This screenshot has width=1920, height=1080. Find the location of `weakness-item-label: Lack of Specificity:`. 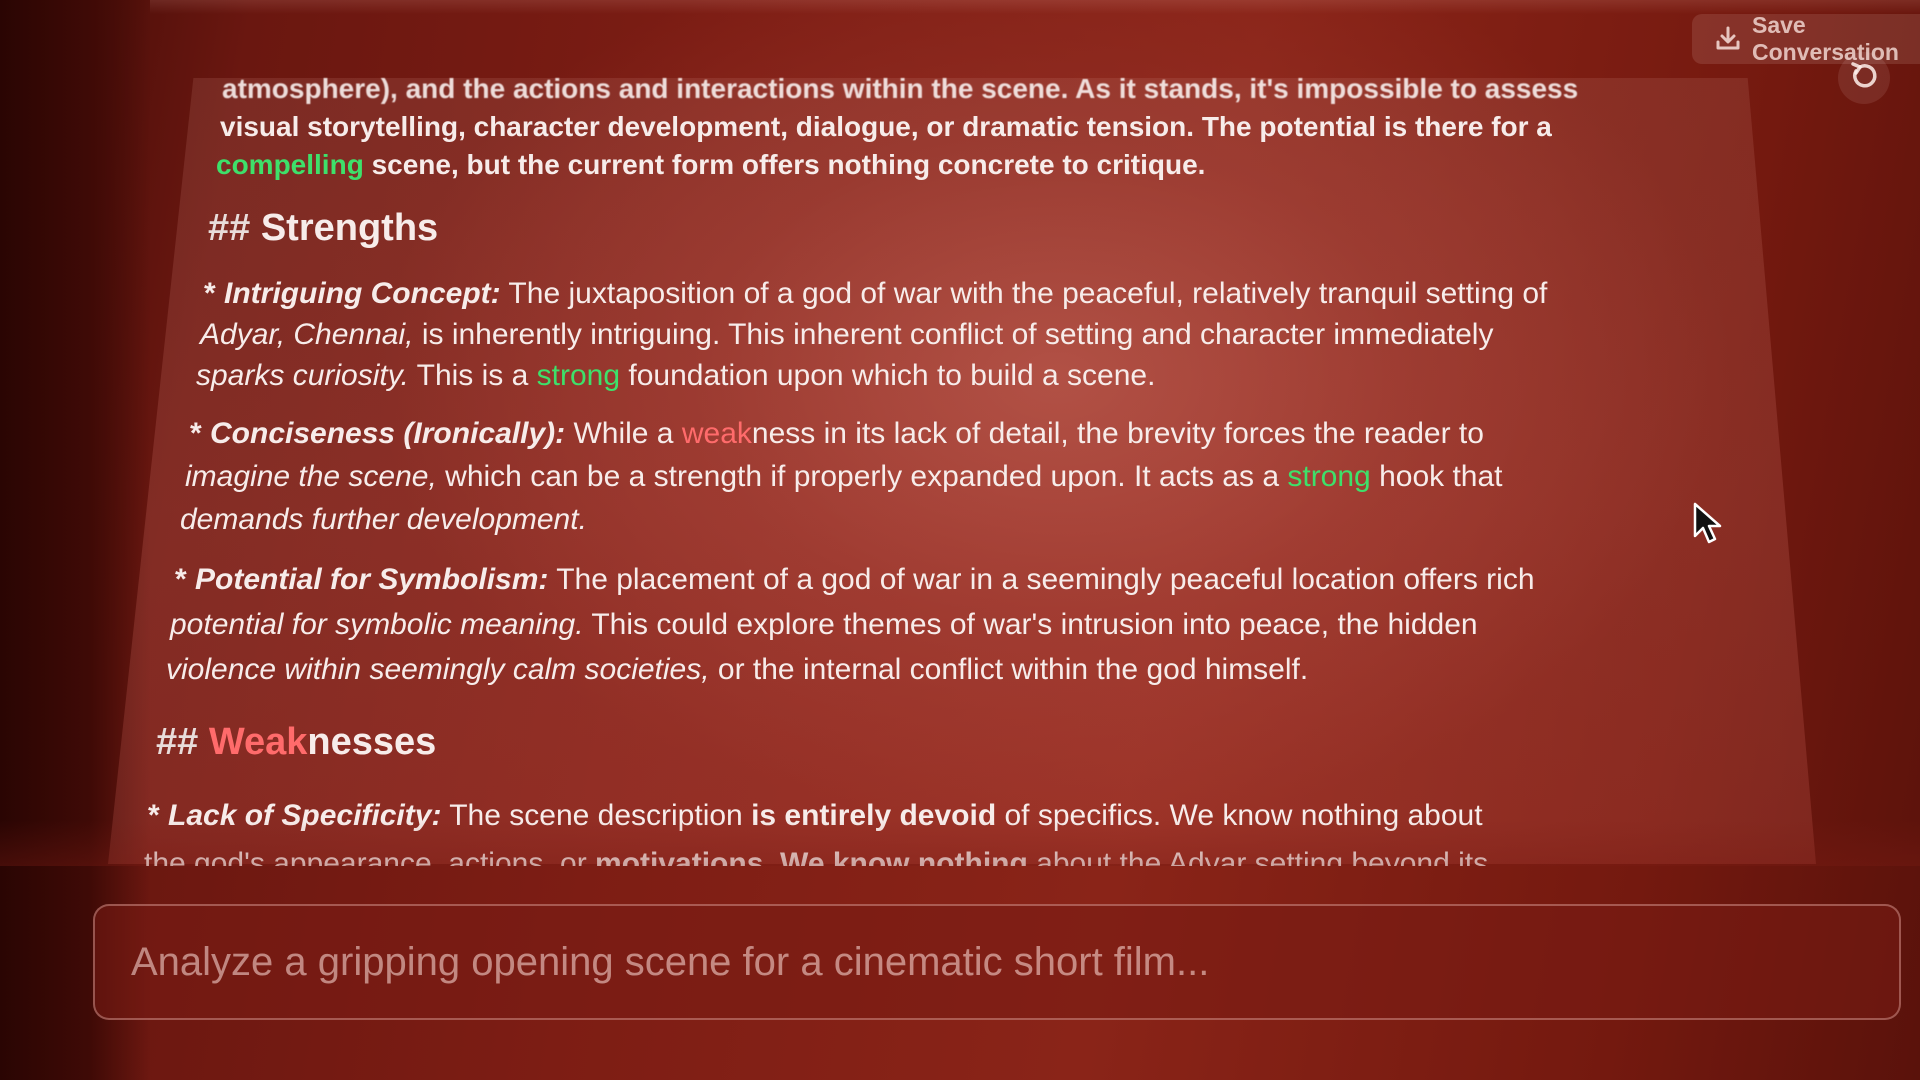

weakness-item-label: Lack of Specificity: is located at coordinates (305, 815).